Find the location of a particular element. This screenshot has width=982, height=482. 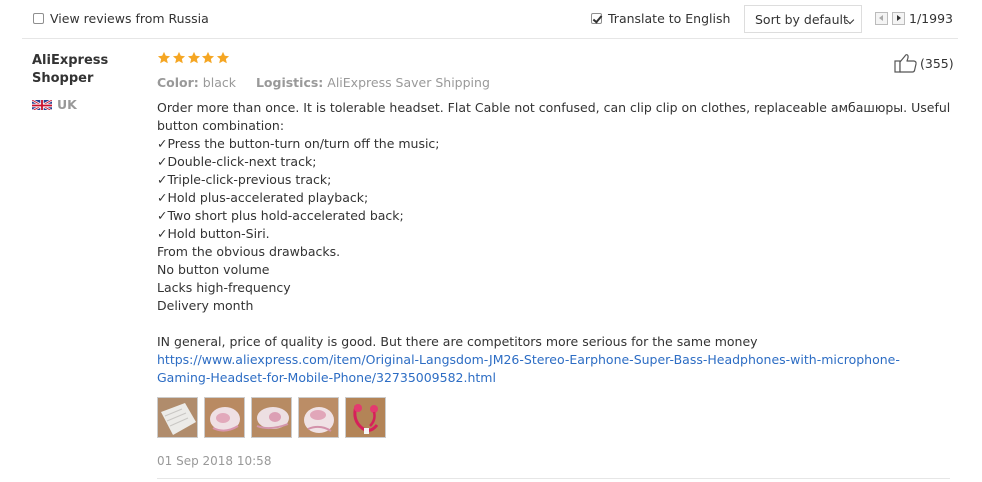

review-line: ✓Double-click-next track; is located at coordinates (237, 161).